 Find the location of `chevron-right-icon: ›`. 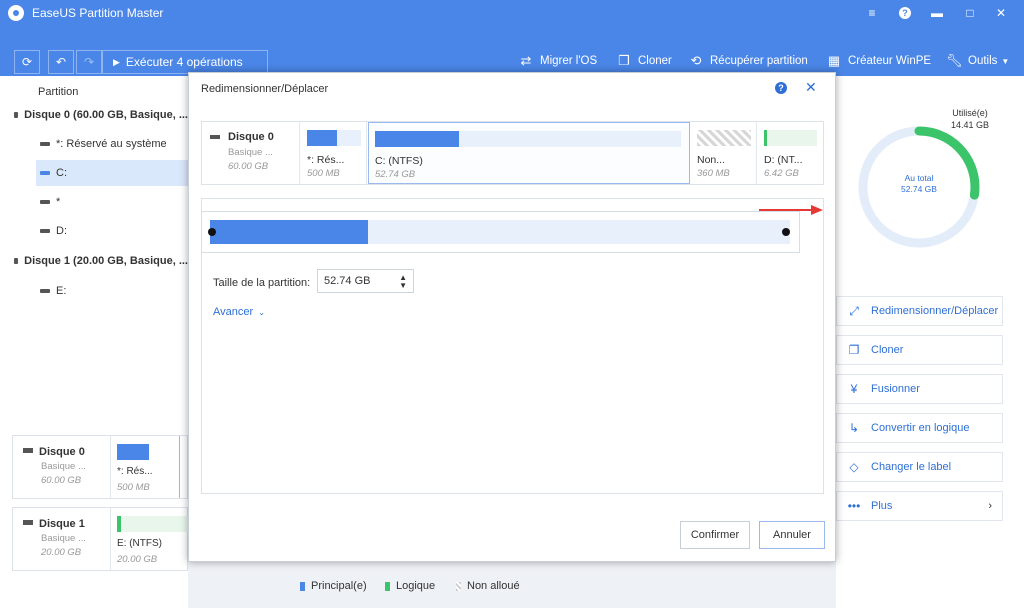

chevron-right-icon: › is located at coordinates (990, 506).